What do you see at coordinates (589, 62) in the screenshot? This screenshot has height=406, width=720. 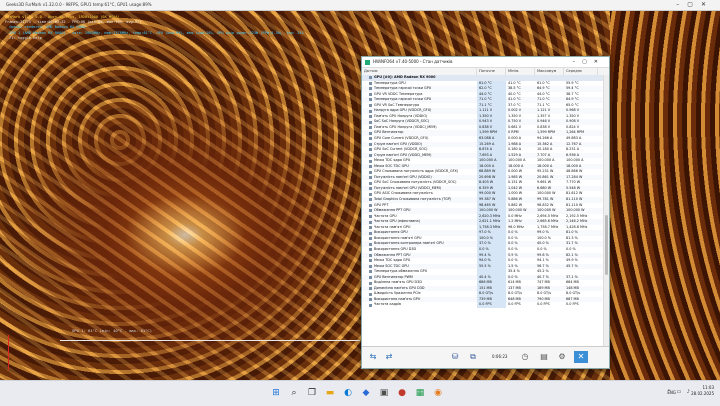 I see `hwinfo-window-controls: –▢✕` at bounding box center [589, 62].